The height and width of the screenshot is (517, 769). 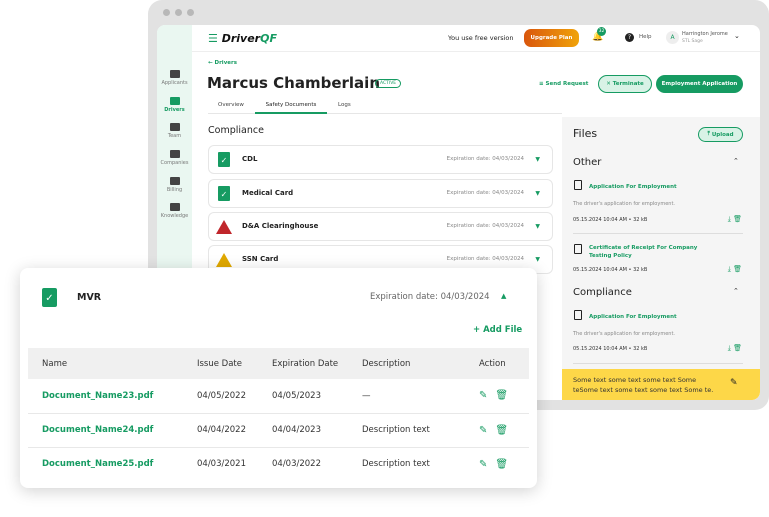 What do you see at coordinates (105, 464) in the screenshot?
I see `file-link: Document_Name25.pdf` at bounding box center [105, 464].